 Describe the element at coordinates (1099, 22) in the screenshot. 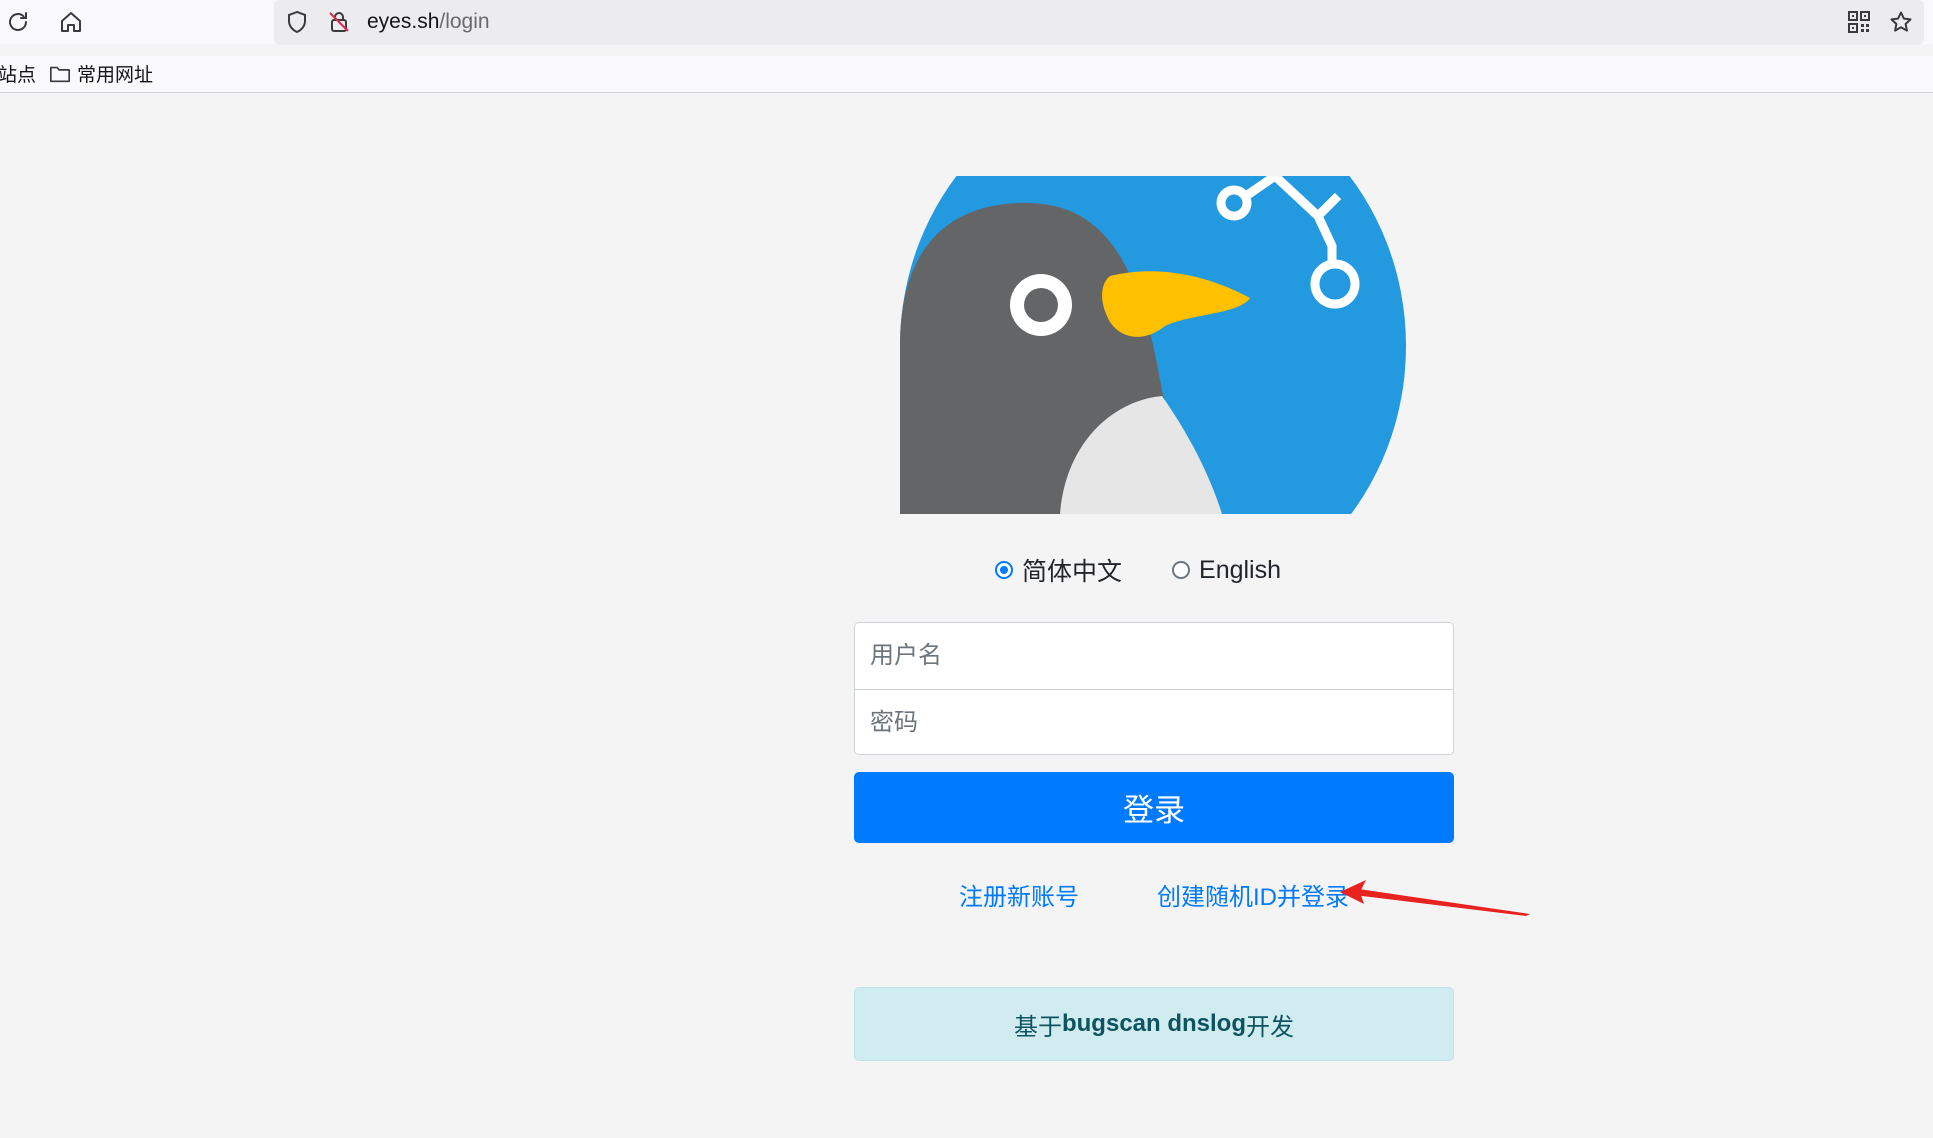

I see `url-bar: eyes.sh/login` at that location.